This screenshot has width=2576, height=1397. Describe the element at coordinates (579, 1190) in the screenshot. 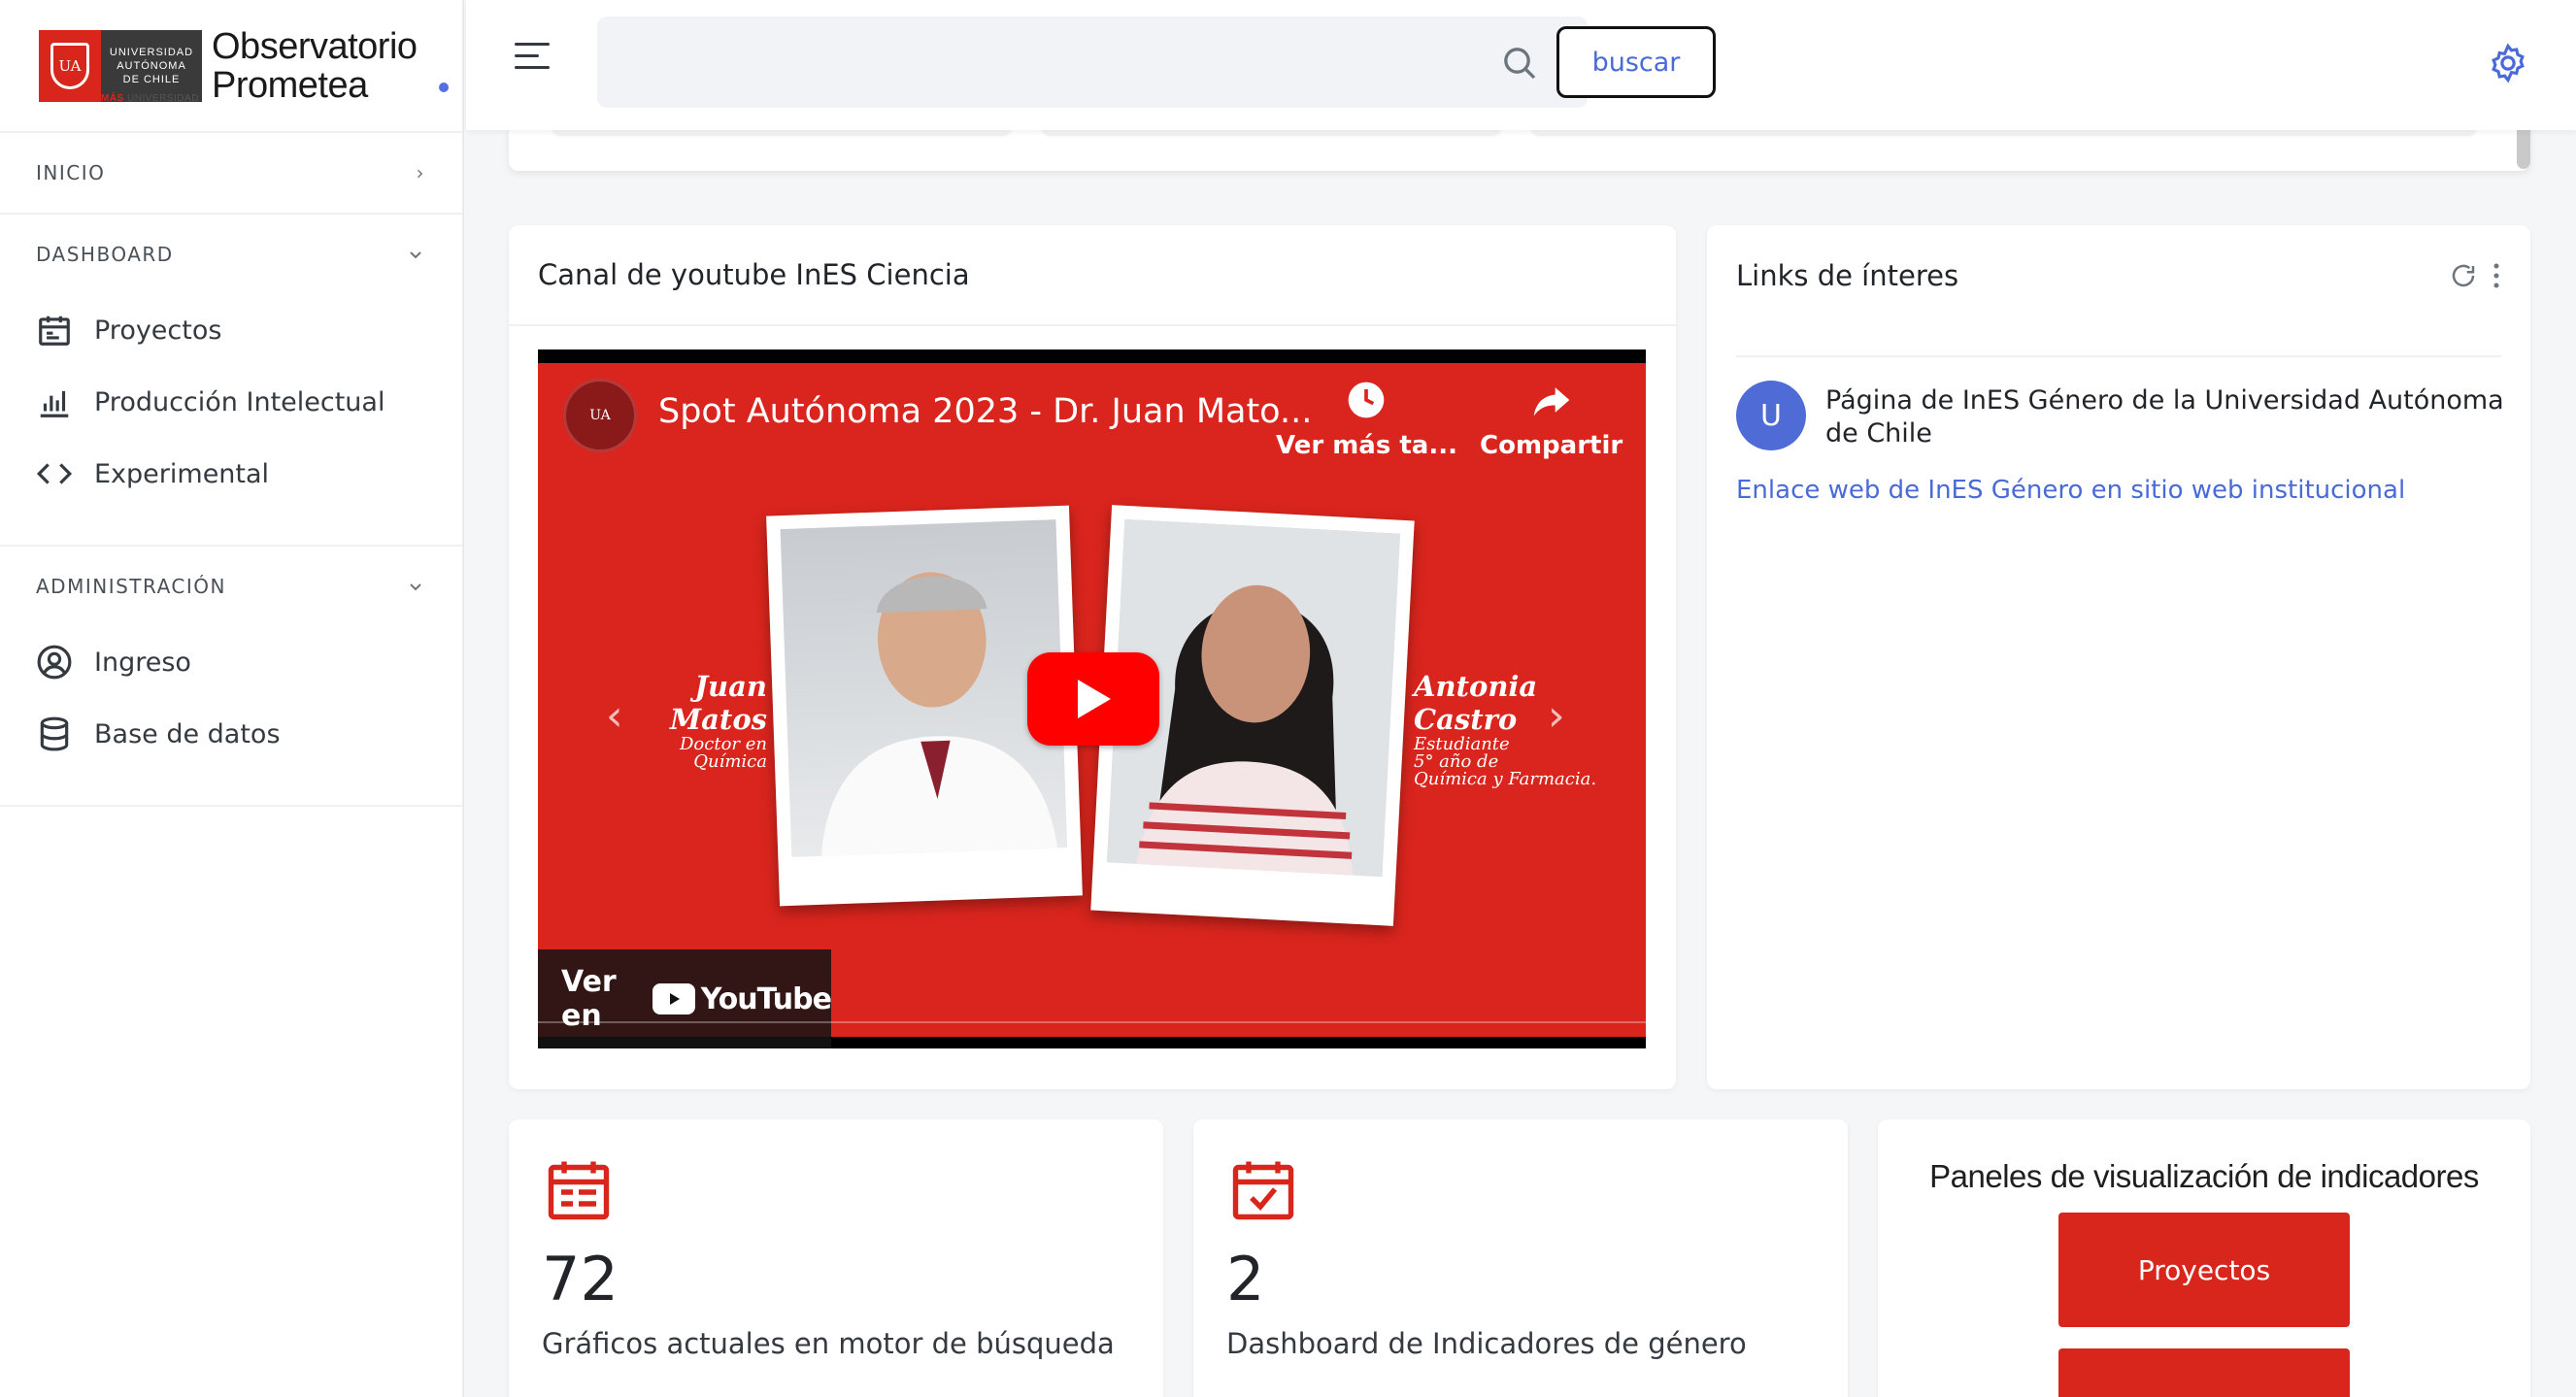

I see `calendar-list-icon` at that location.